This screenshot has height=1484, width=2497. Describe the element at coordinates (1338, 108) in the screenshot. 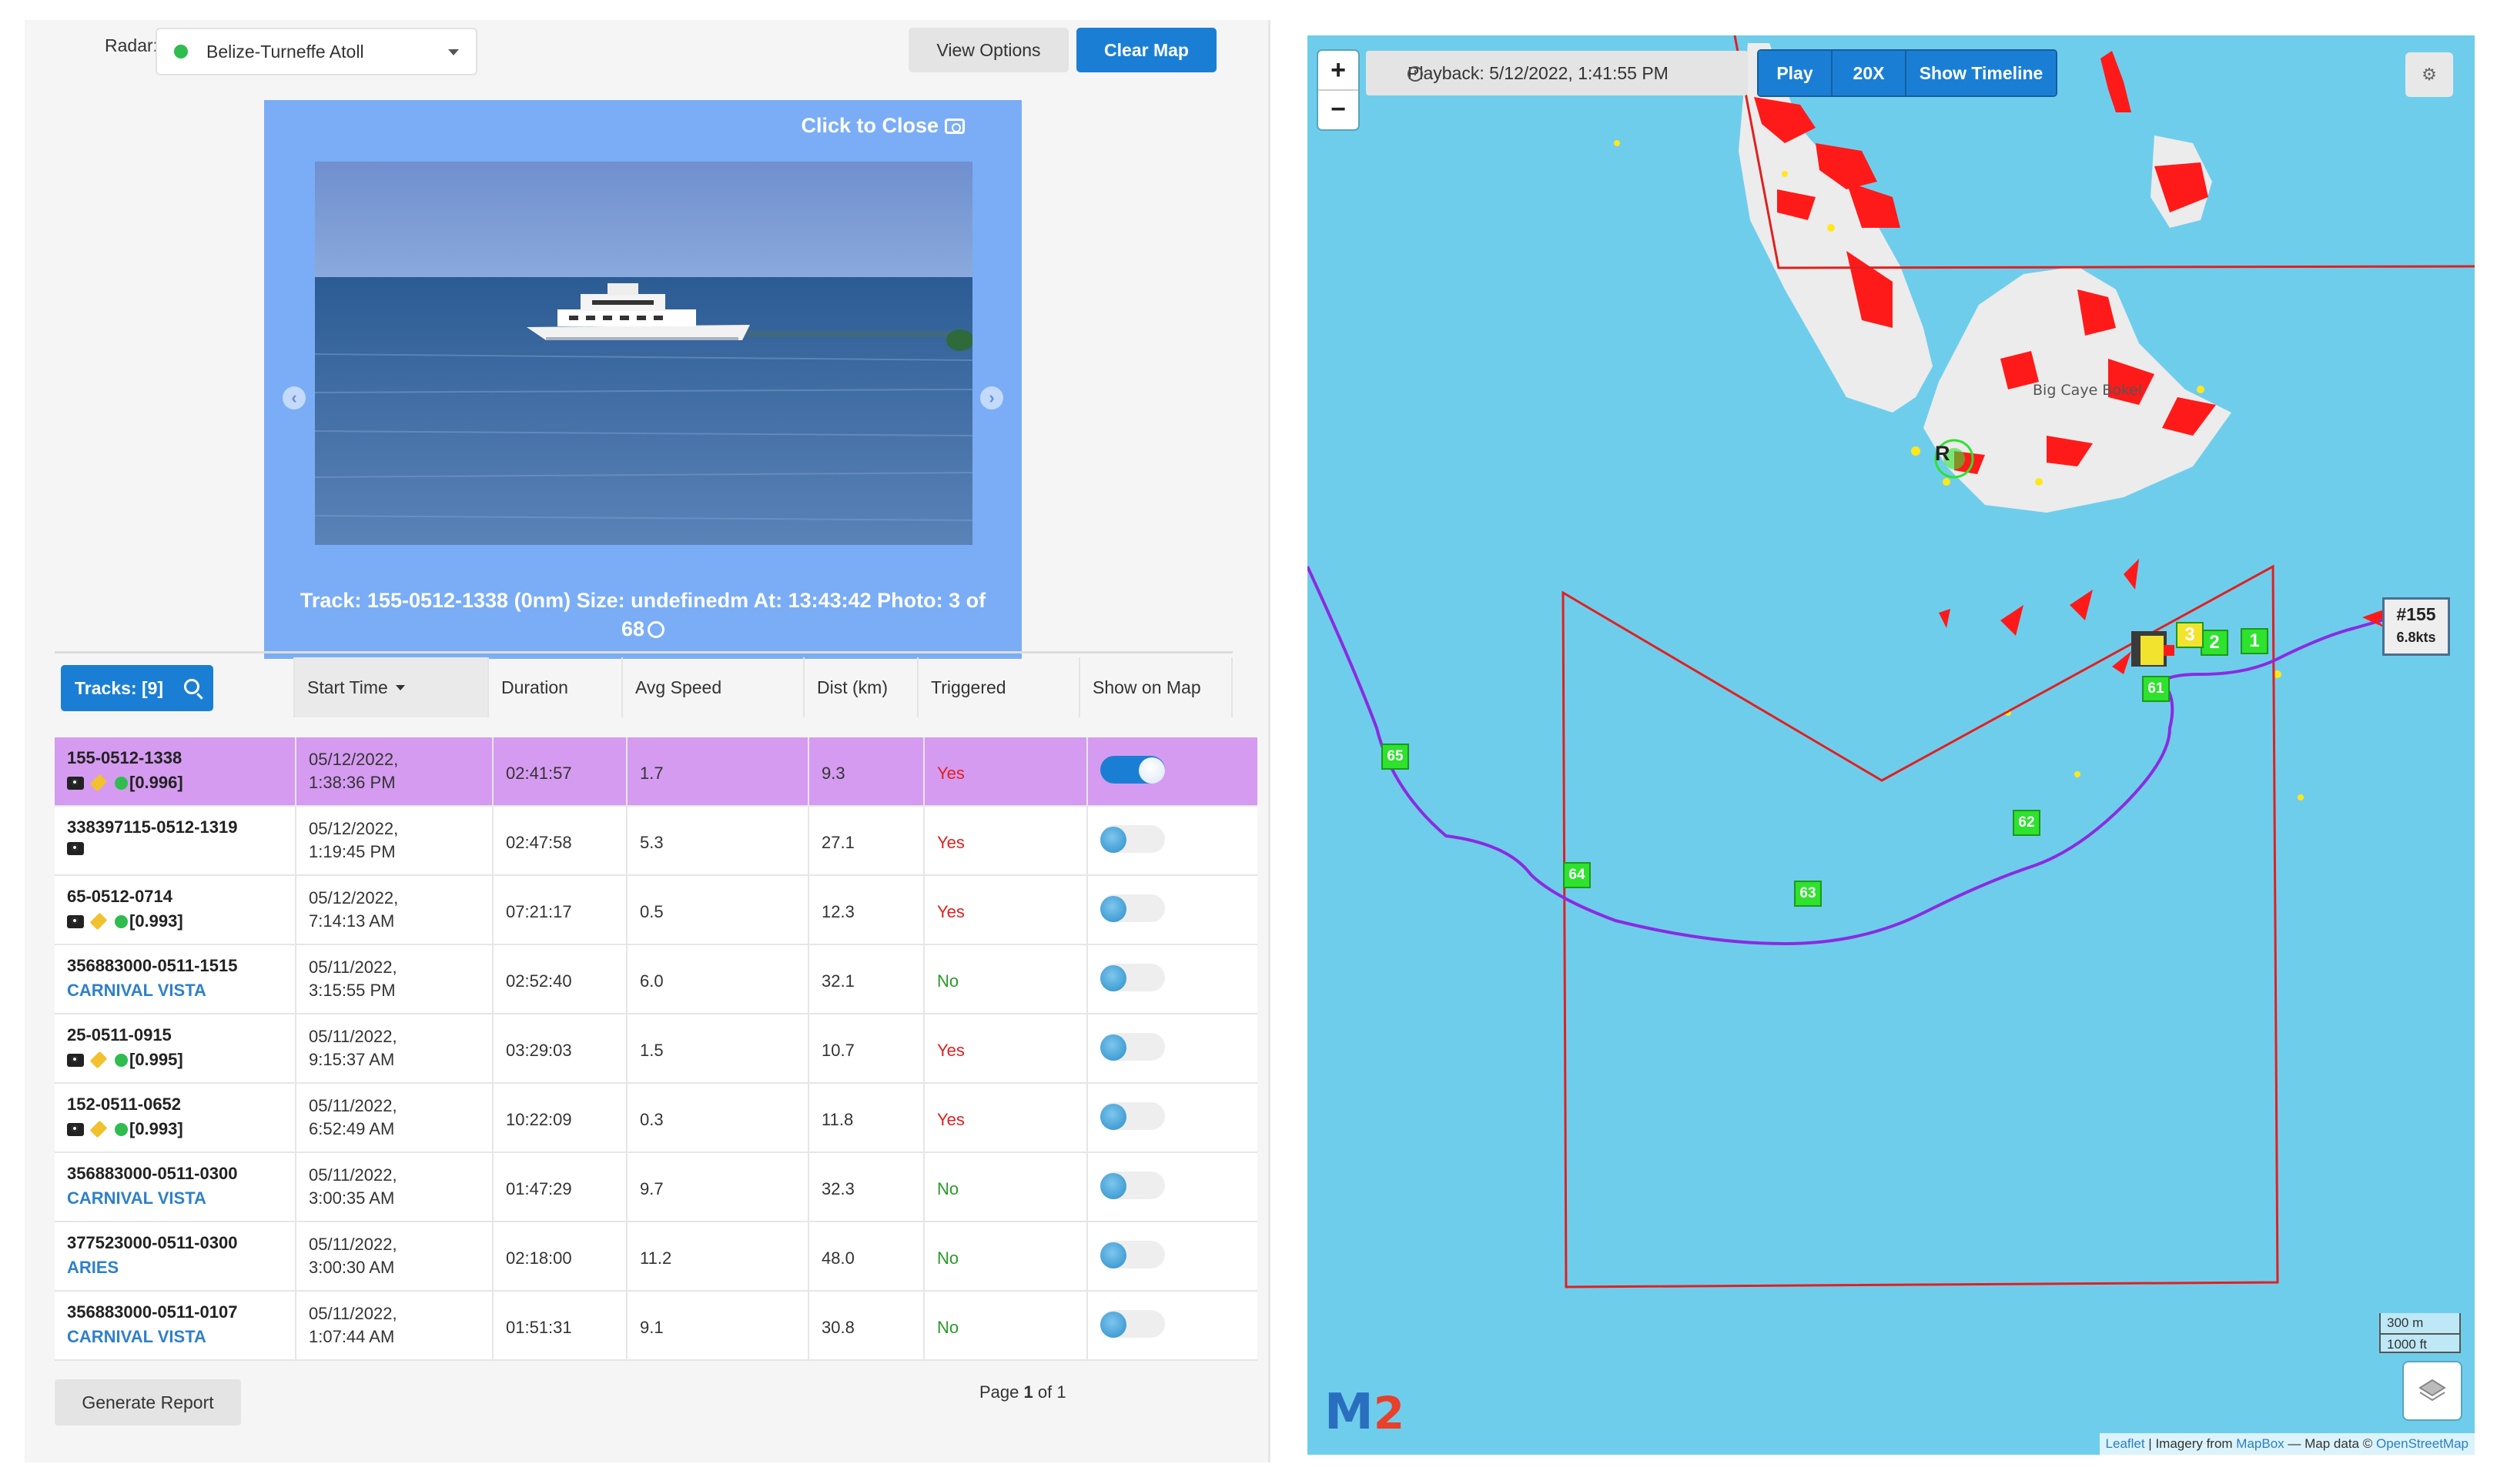

I see `zoom-out-button: −` at that location.